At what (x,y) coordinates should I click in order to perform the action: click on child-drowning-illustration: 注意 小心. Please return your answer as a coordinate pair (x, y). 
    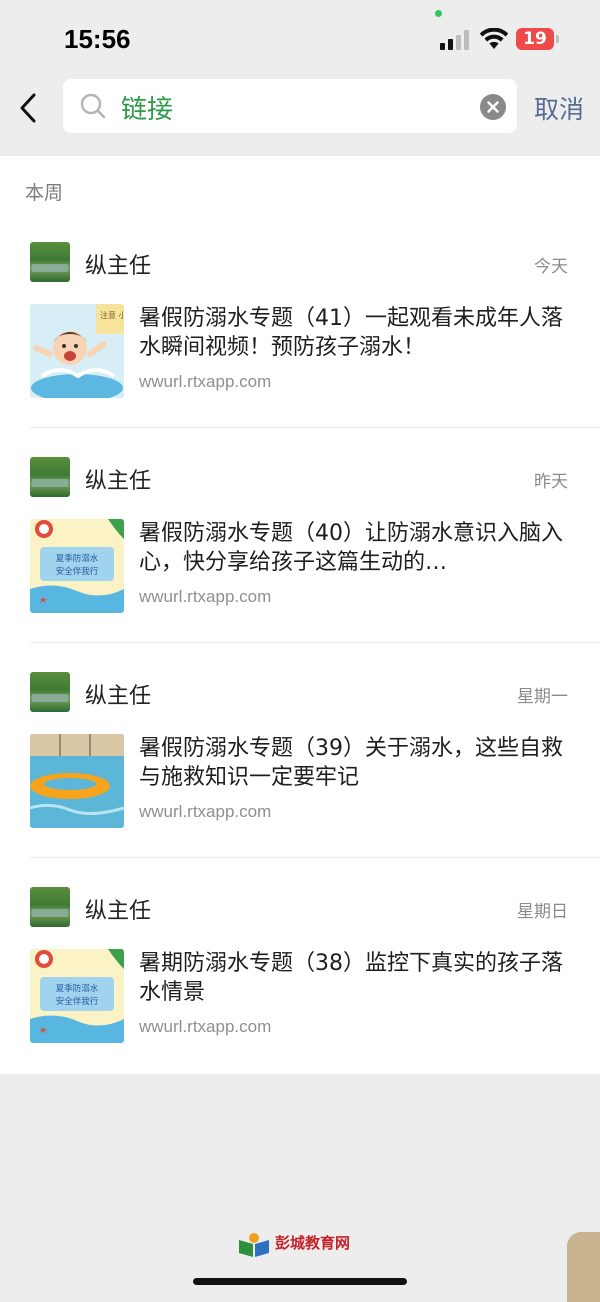
    Looking at the image, I should click on (77, 351).